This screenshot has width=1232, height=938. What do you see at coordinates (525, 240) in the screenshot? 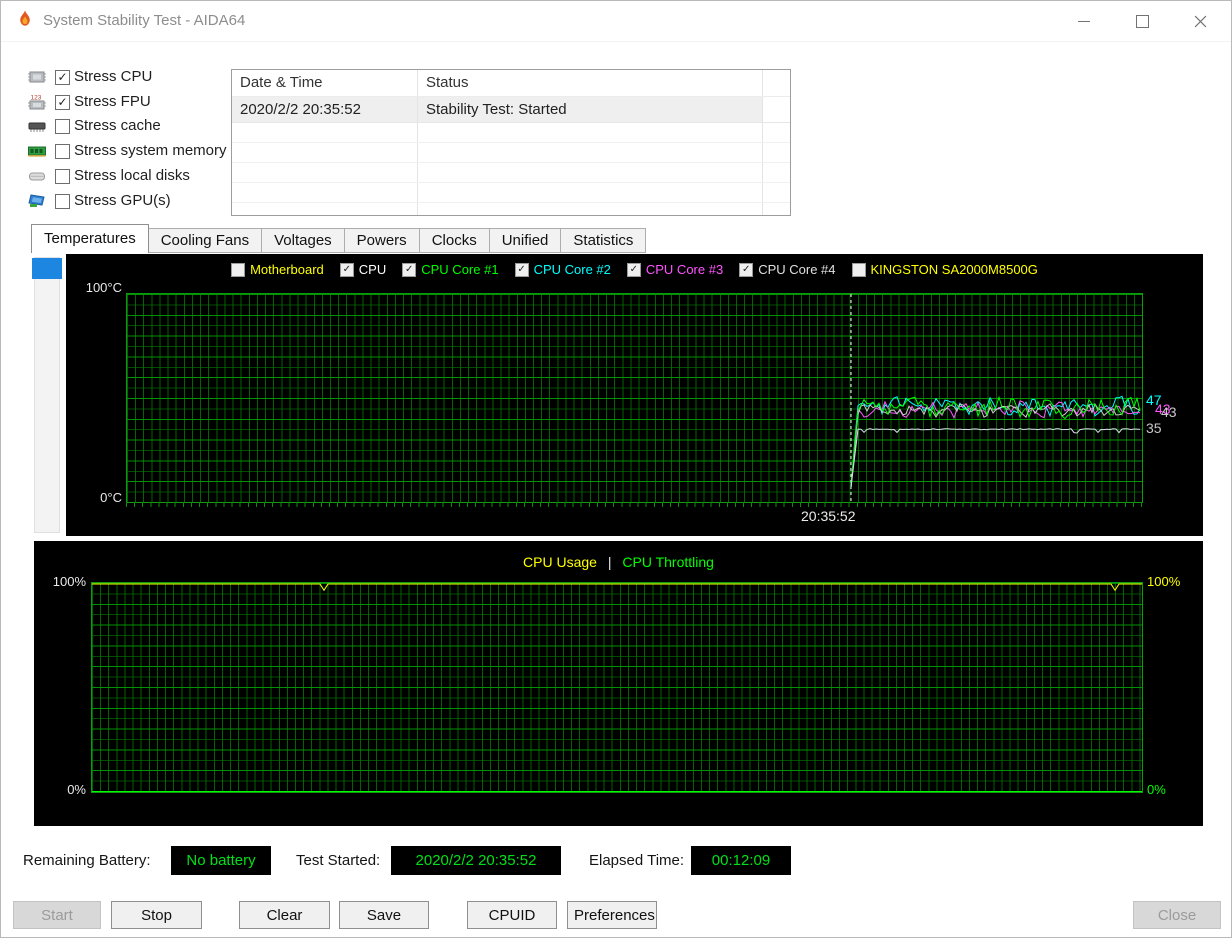
I see `tab-unified: Unified` at bounding box center [525, 240].